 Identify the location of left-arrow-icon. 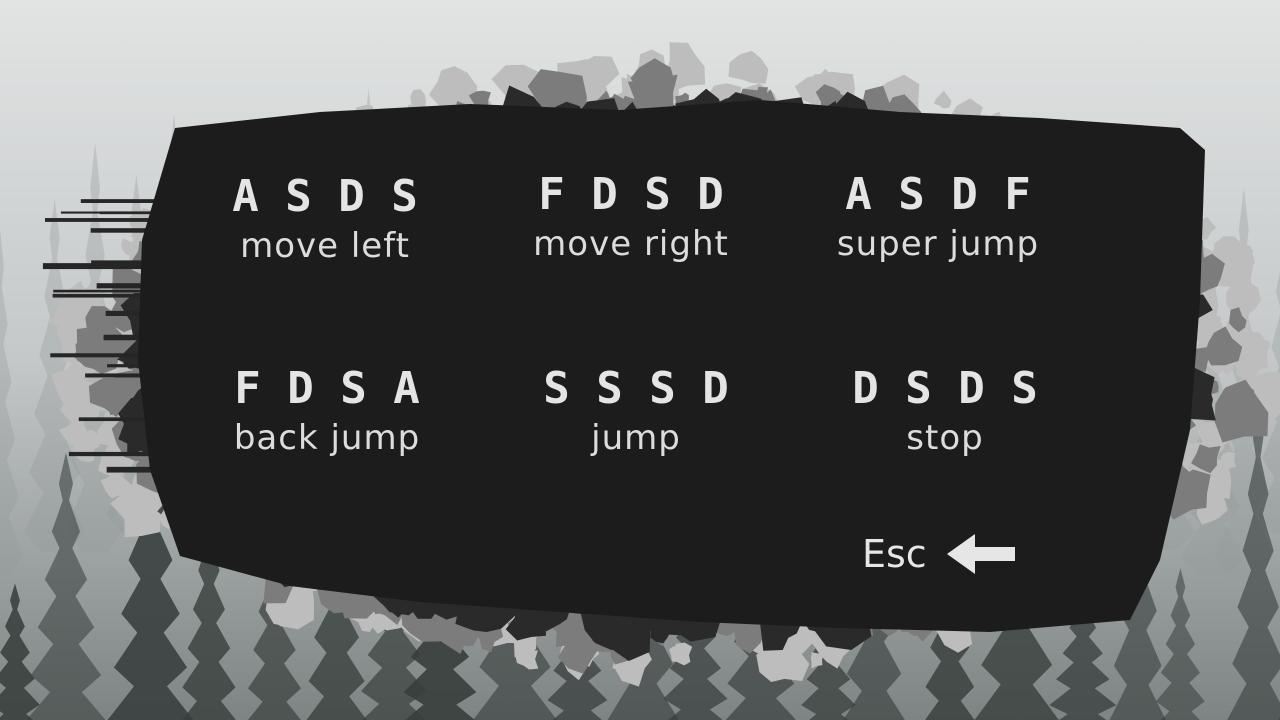
(980, 554).